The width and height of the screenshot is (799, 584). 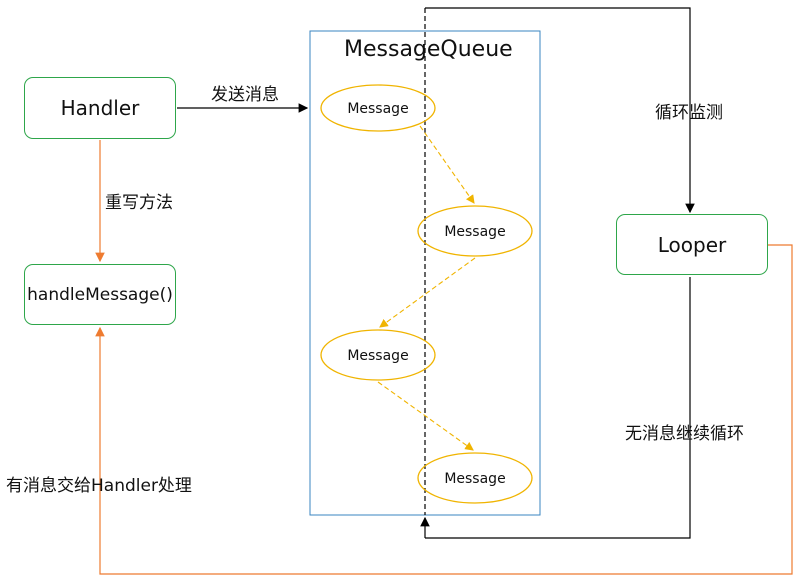 What do you see at coordinates (245, 95) in the screenshot?
I see `send-message-label: 发送消息` at bounding box center [245, 95].